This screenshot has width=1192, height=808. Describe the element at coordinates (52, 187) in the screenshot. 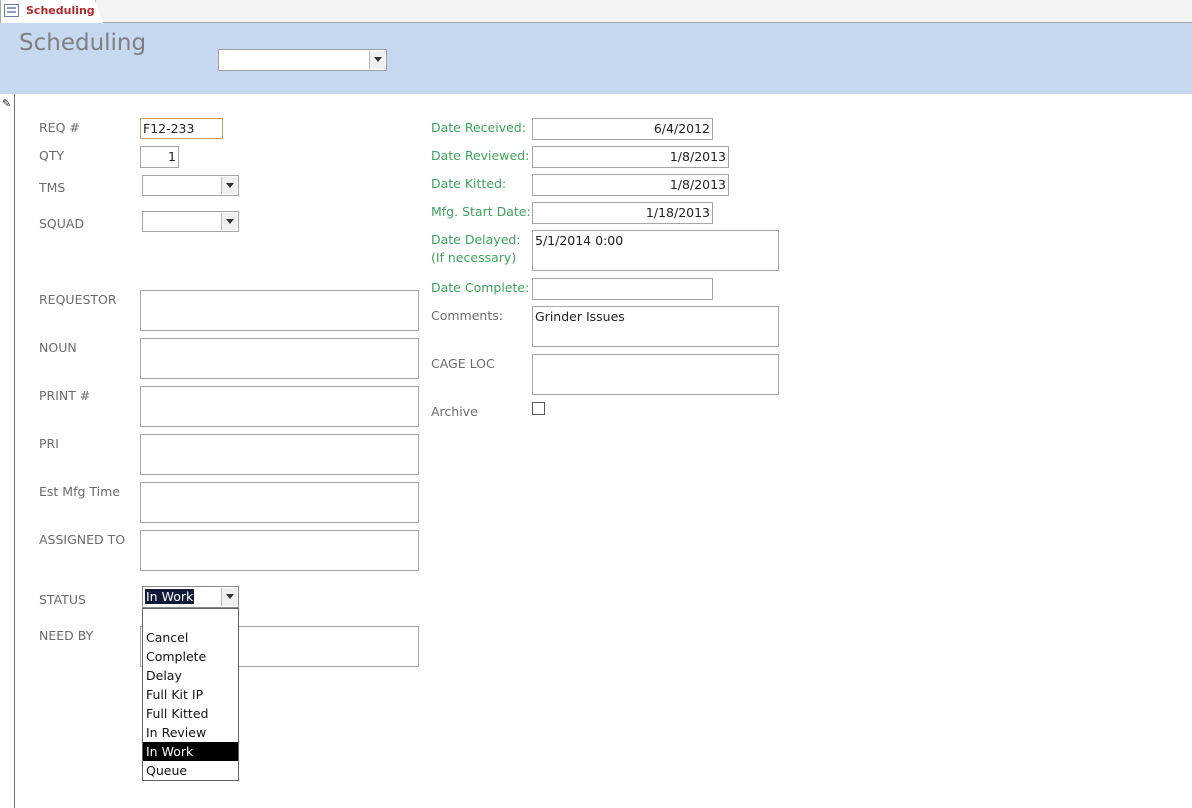

I see `tms-label: TMS` at that location.